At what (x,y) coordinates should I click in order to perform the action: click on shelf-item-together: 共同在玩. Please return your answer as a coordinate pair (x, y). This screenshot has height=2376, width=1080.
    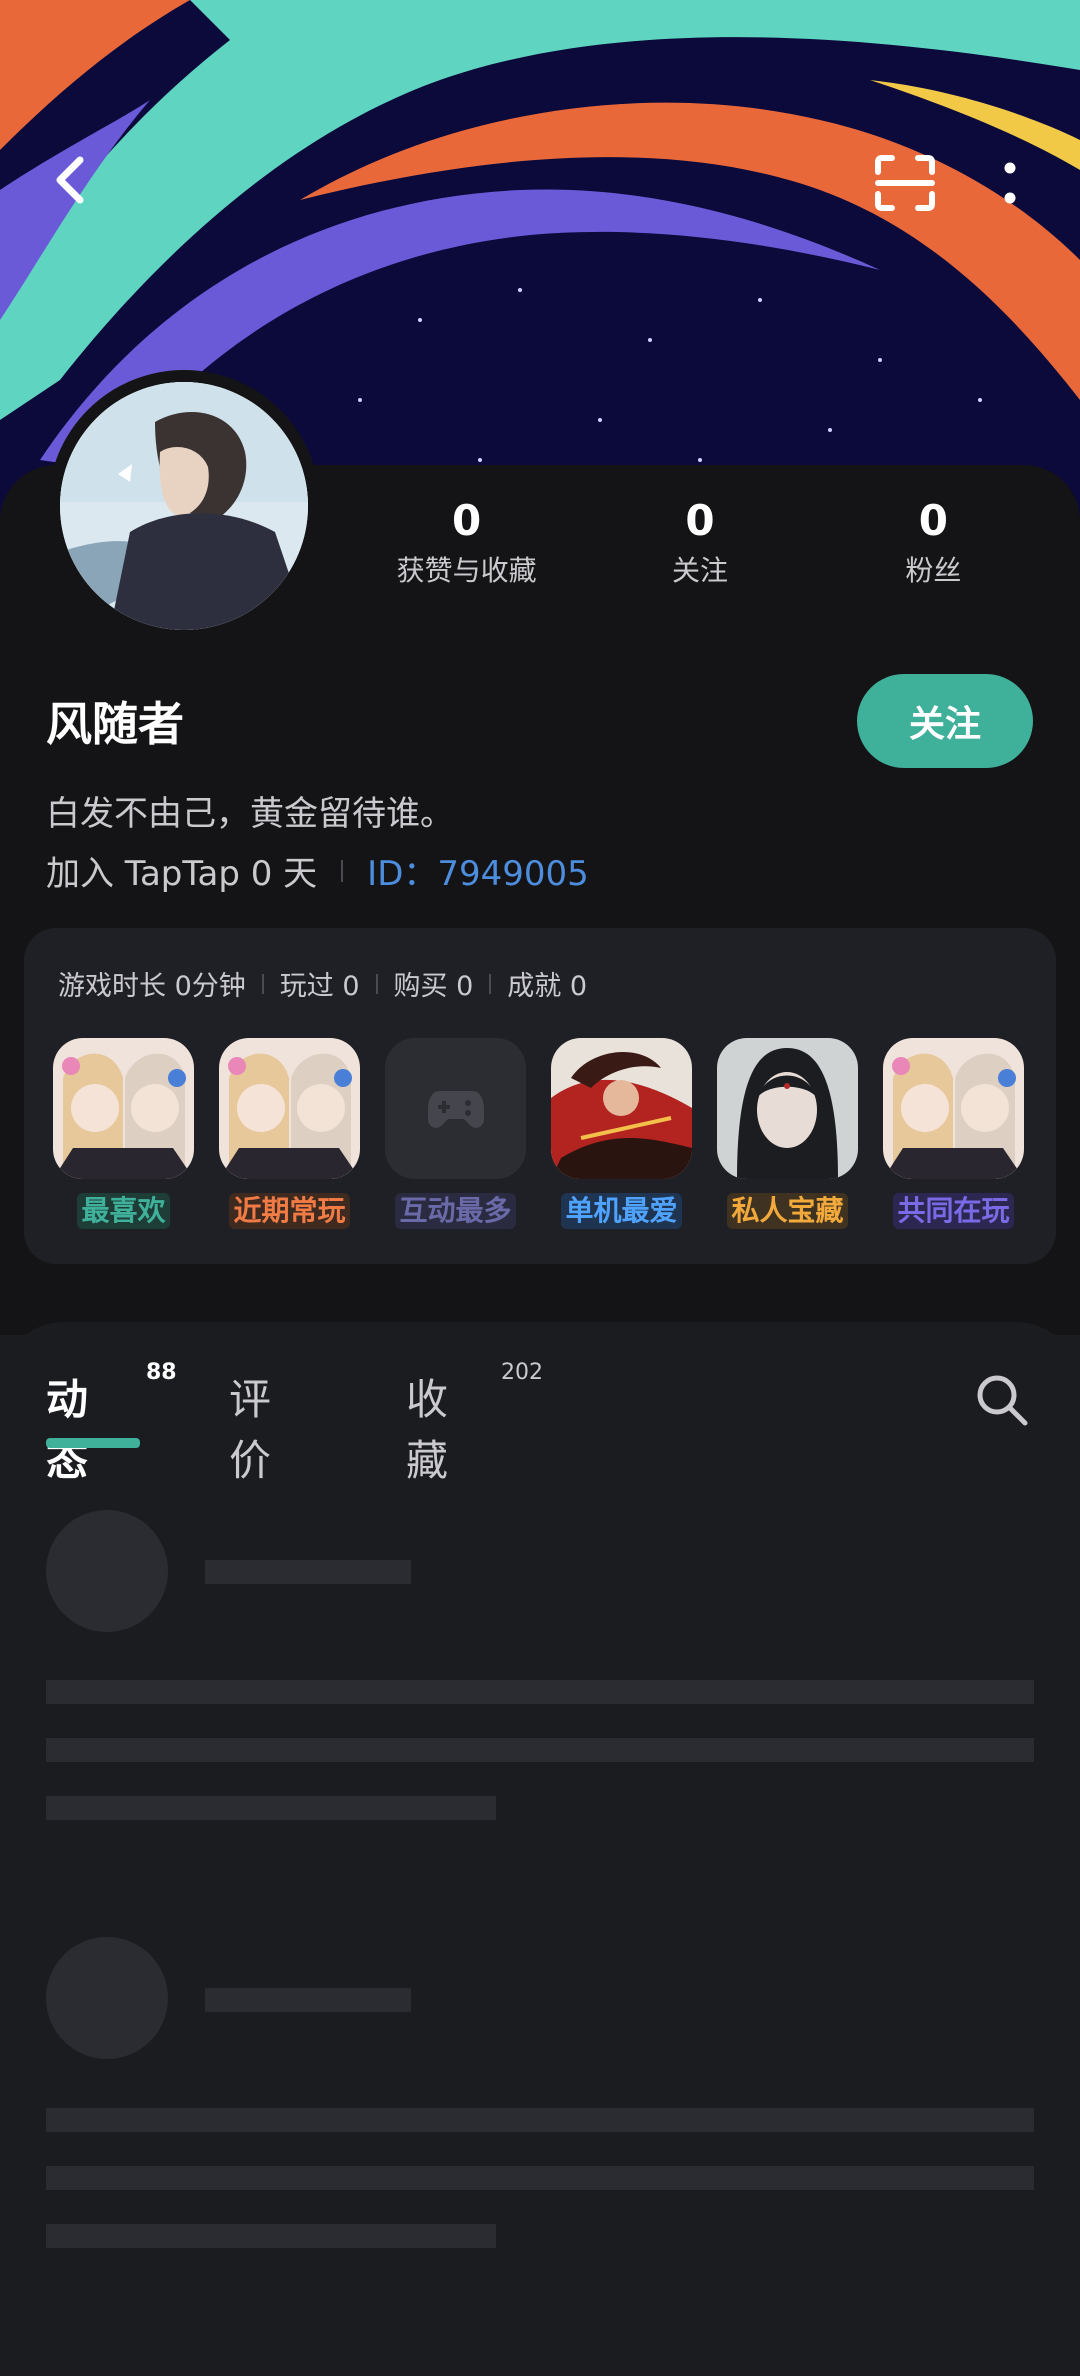
    Looking at the image, I should click on (953, 1133).